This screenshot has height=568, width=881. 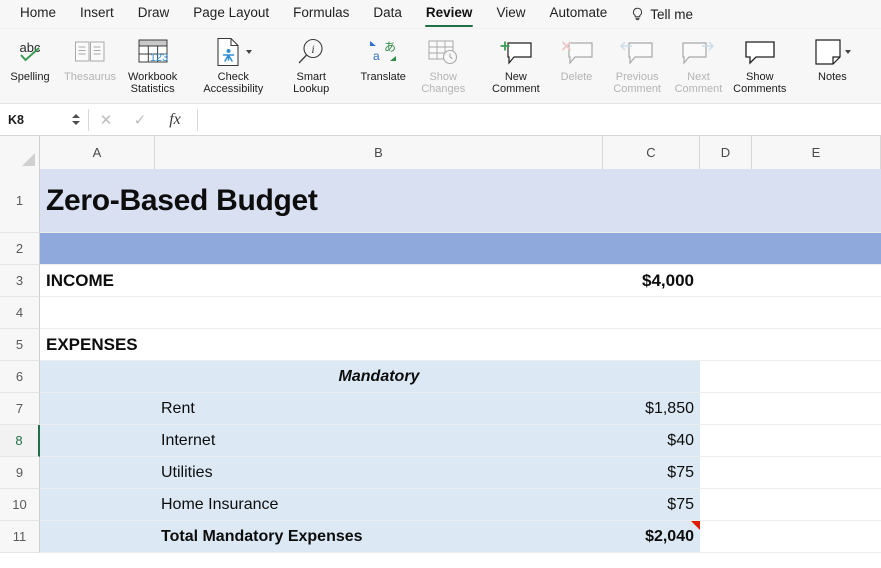 I want to click on cell-E2, so click(x=816, y=248).